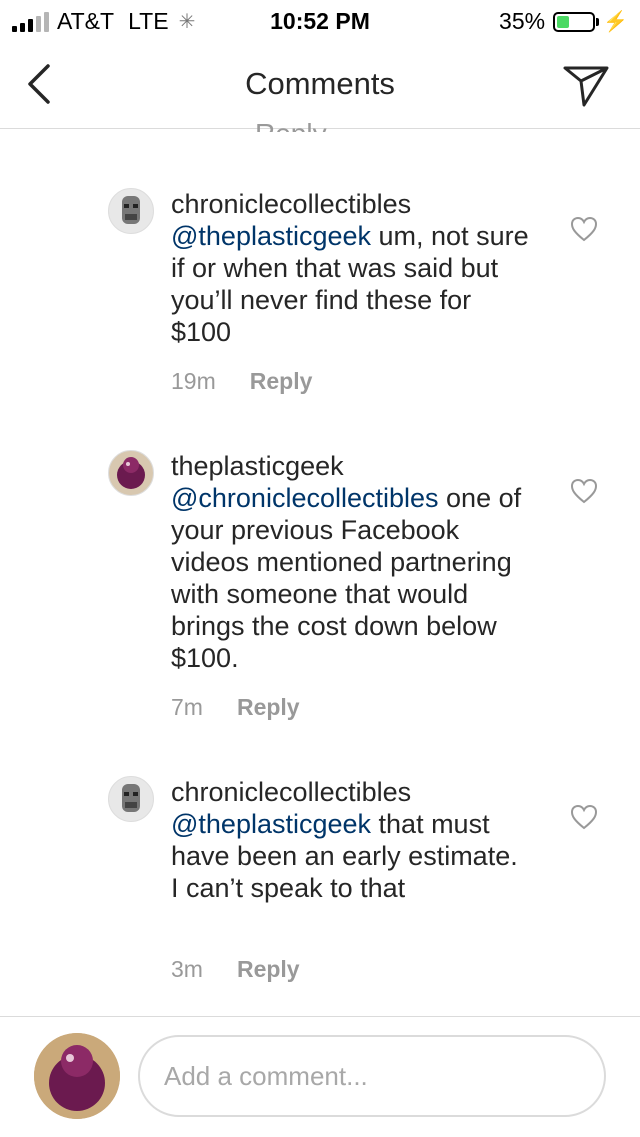 This screenshot has width=640, height=1137. What do you see at coordinates (241, 381) in the screenshot?
I see `comment-meta: 19m Reply` at bounding box center [241, 381].